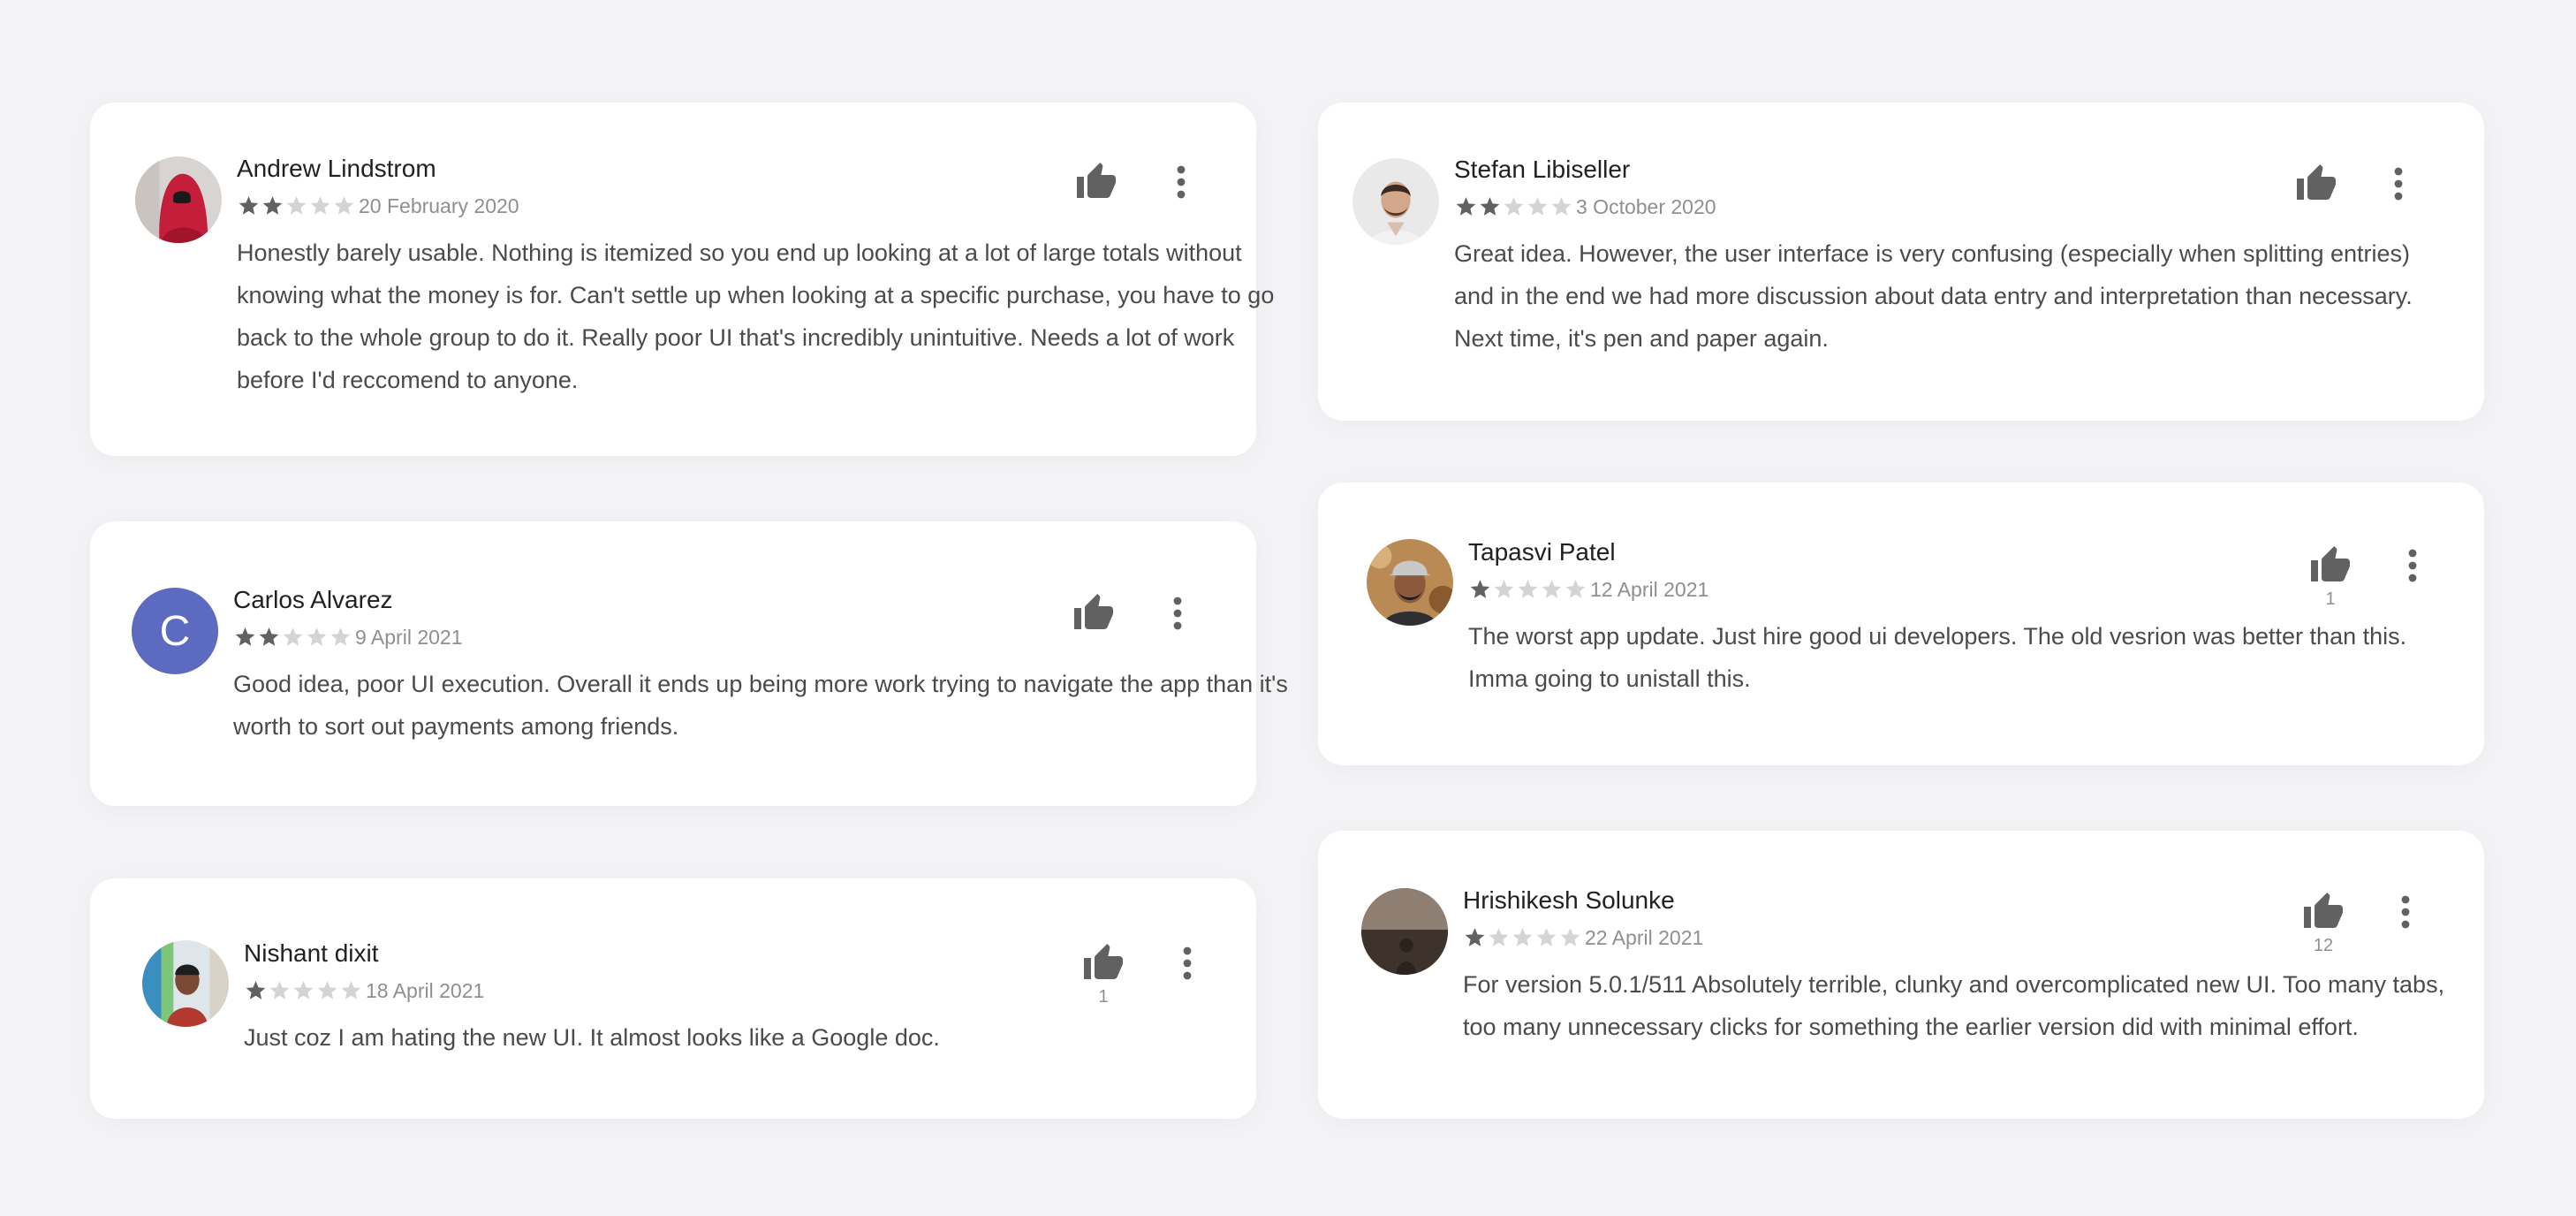 This screenshot has height=1216, width=2576. I want to click on avatar: C, so click(175, 631).